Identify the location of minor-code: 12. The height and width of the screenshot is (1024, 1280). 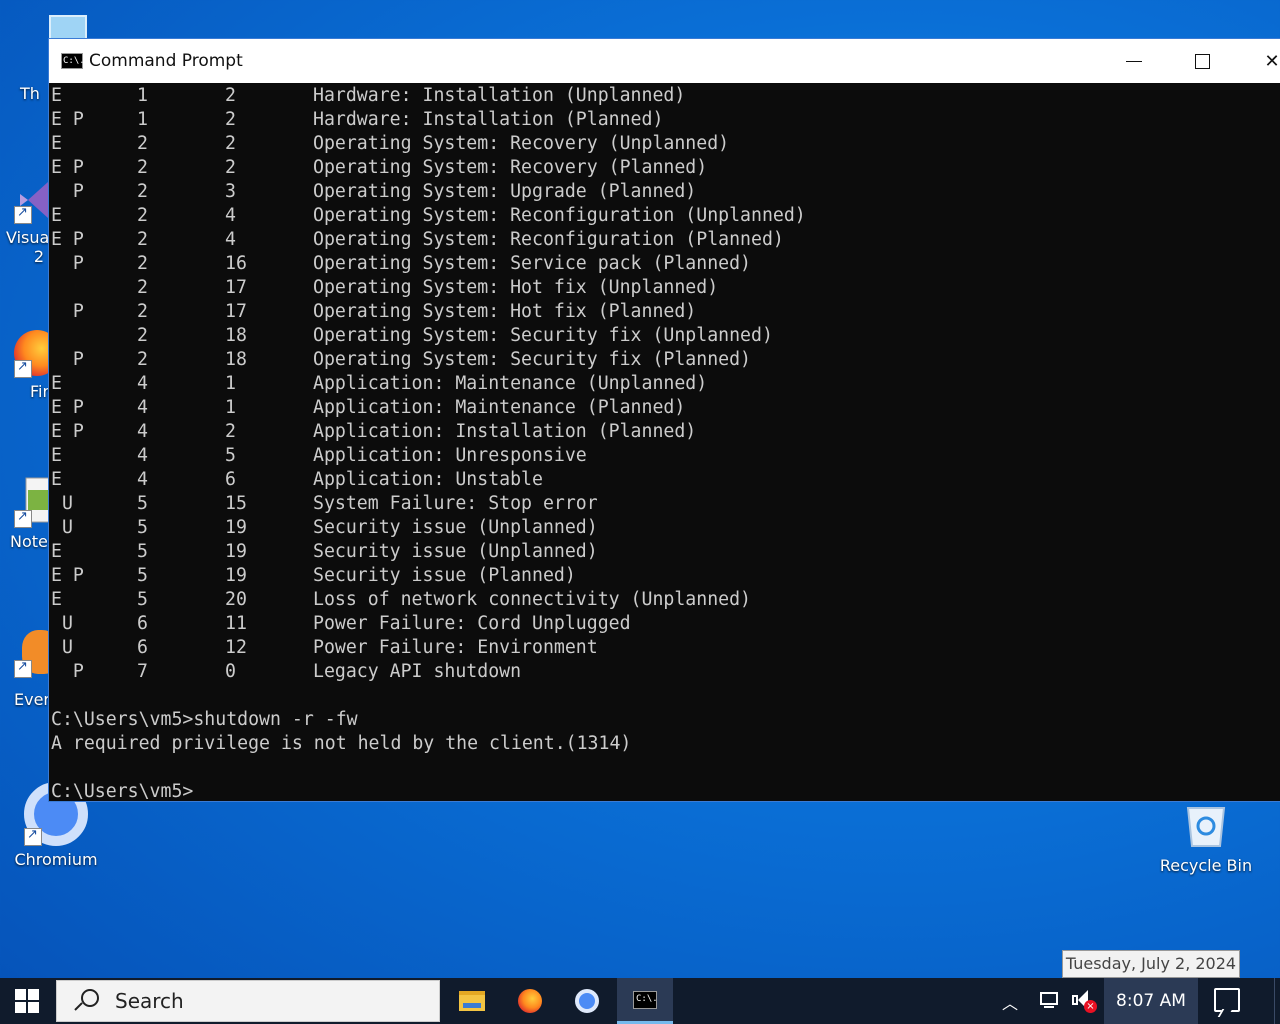
(236, 647).